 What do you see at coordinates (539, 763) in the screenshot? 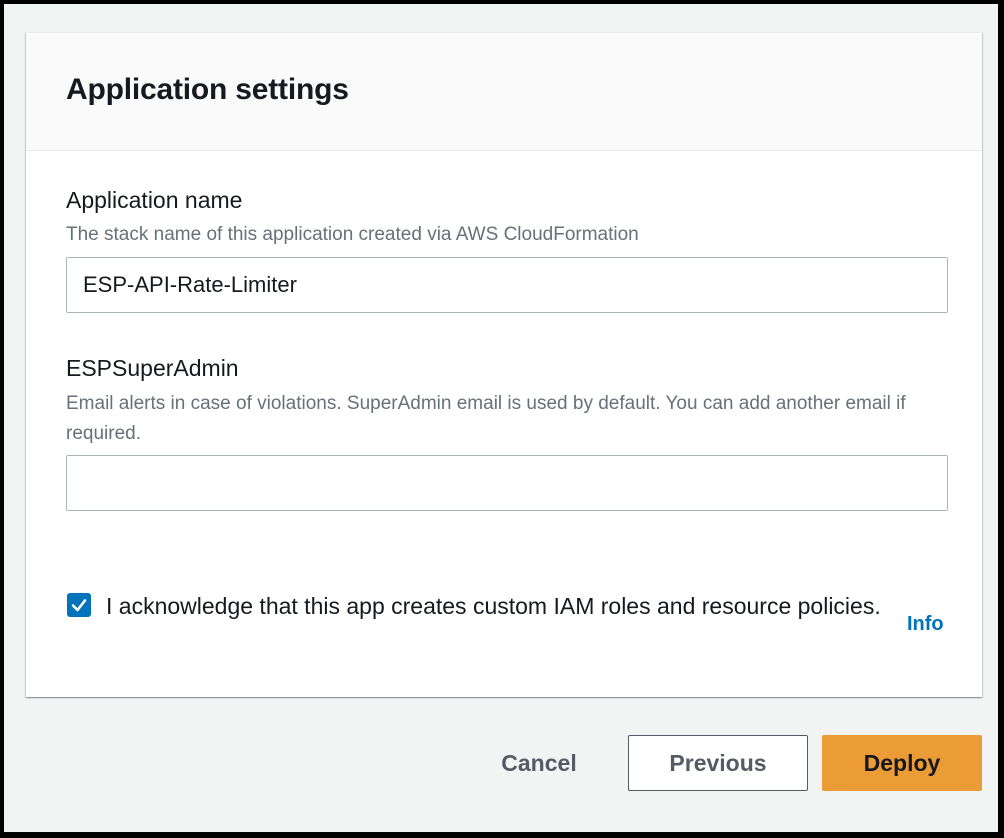
I see `cancel-button: Cancel` at bounding box center [539, 763].